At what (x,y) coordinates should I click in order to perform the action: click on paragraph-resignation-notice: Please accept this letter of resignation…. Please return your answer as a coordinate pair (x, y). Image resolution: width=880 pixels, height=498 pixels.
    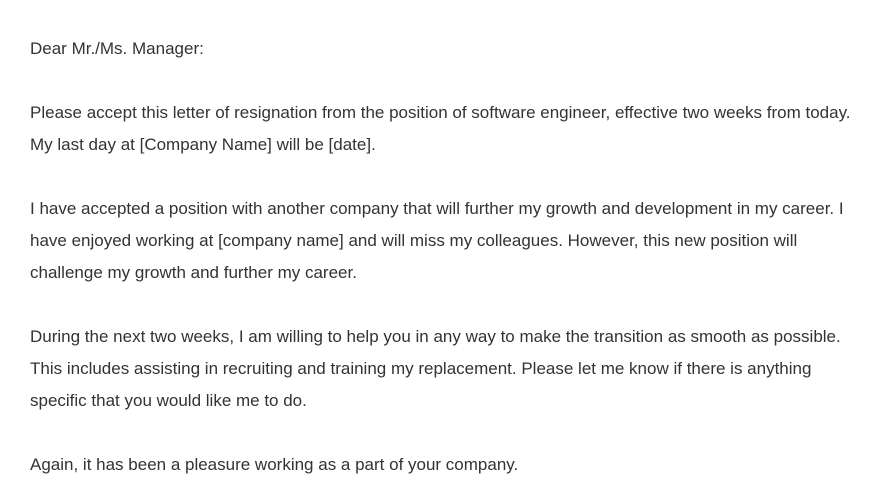
    Looking at the image, I should click on (440, 128).